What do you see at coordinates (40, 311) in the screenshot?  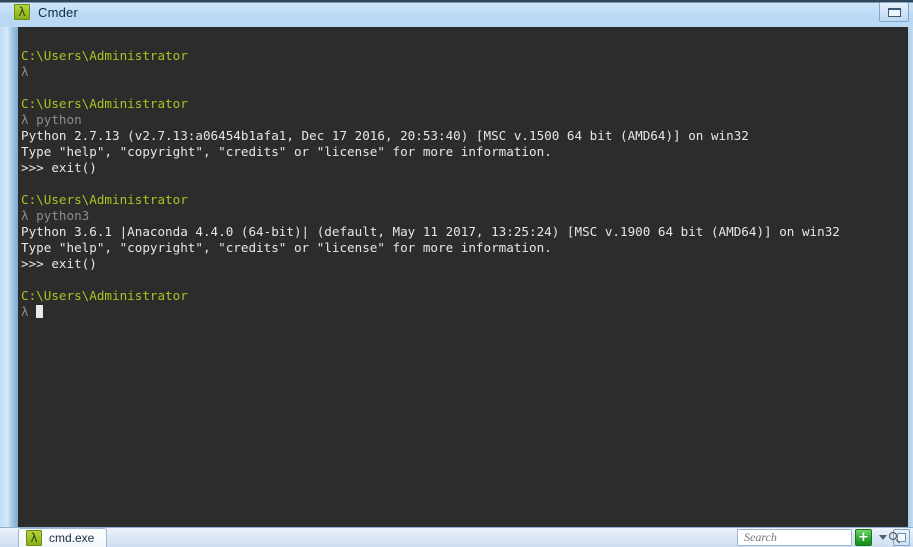 I see `text-cursor` at bounding box center [40, 311].